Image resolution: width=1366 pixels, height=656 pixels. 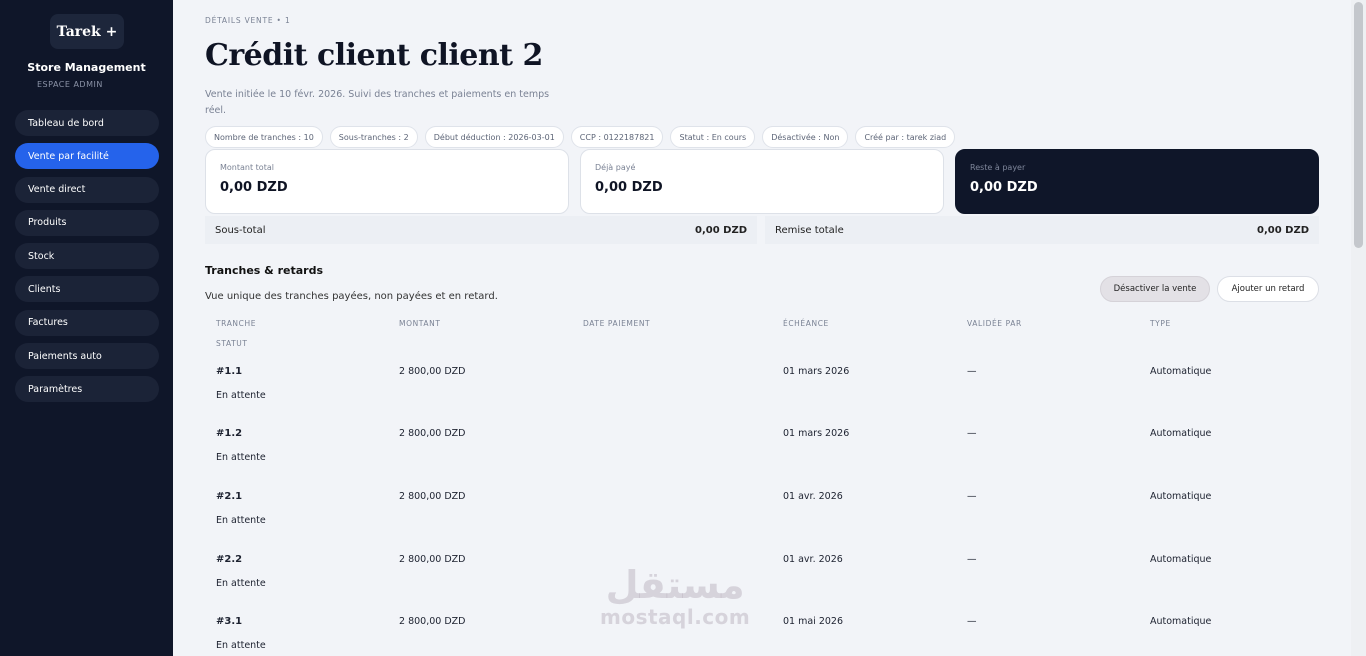 I want to click on add-delay-button: Ajouter un retard, so click(x=1268, y=289).